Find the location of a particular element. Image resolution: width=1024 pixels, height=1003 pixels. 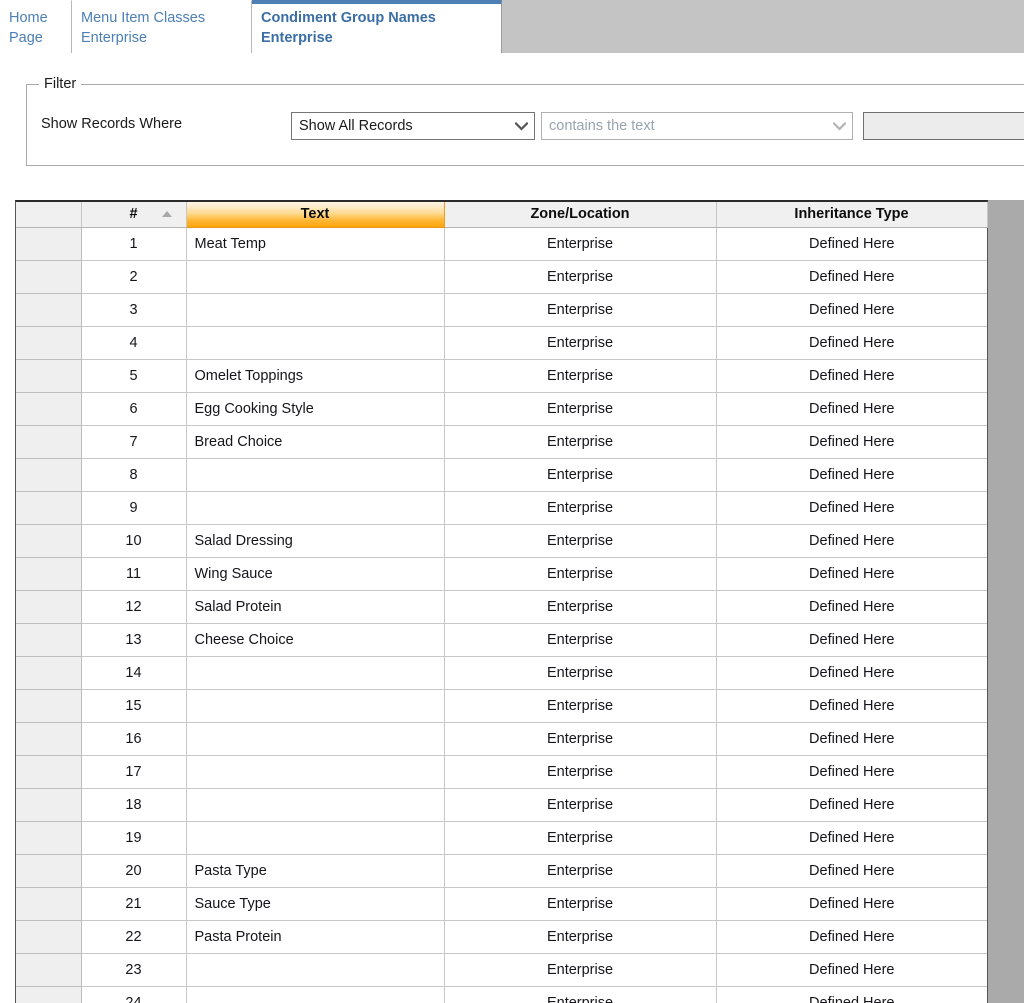

row-number-cell: 11 is located at coordinates (134, 574).